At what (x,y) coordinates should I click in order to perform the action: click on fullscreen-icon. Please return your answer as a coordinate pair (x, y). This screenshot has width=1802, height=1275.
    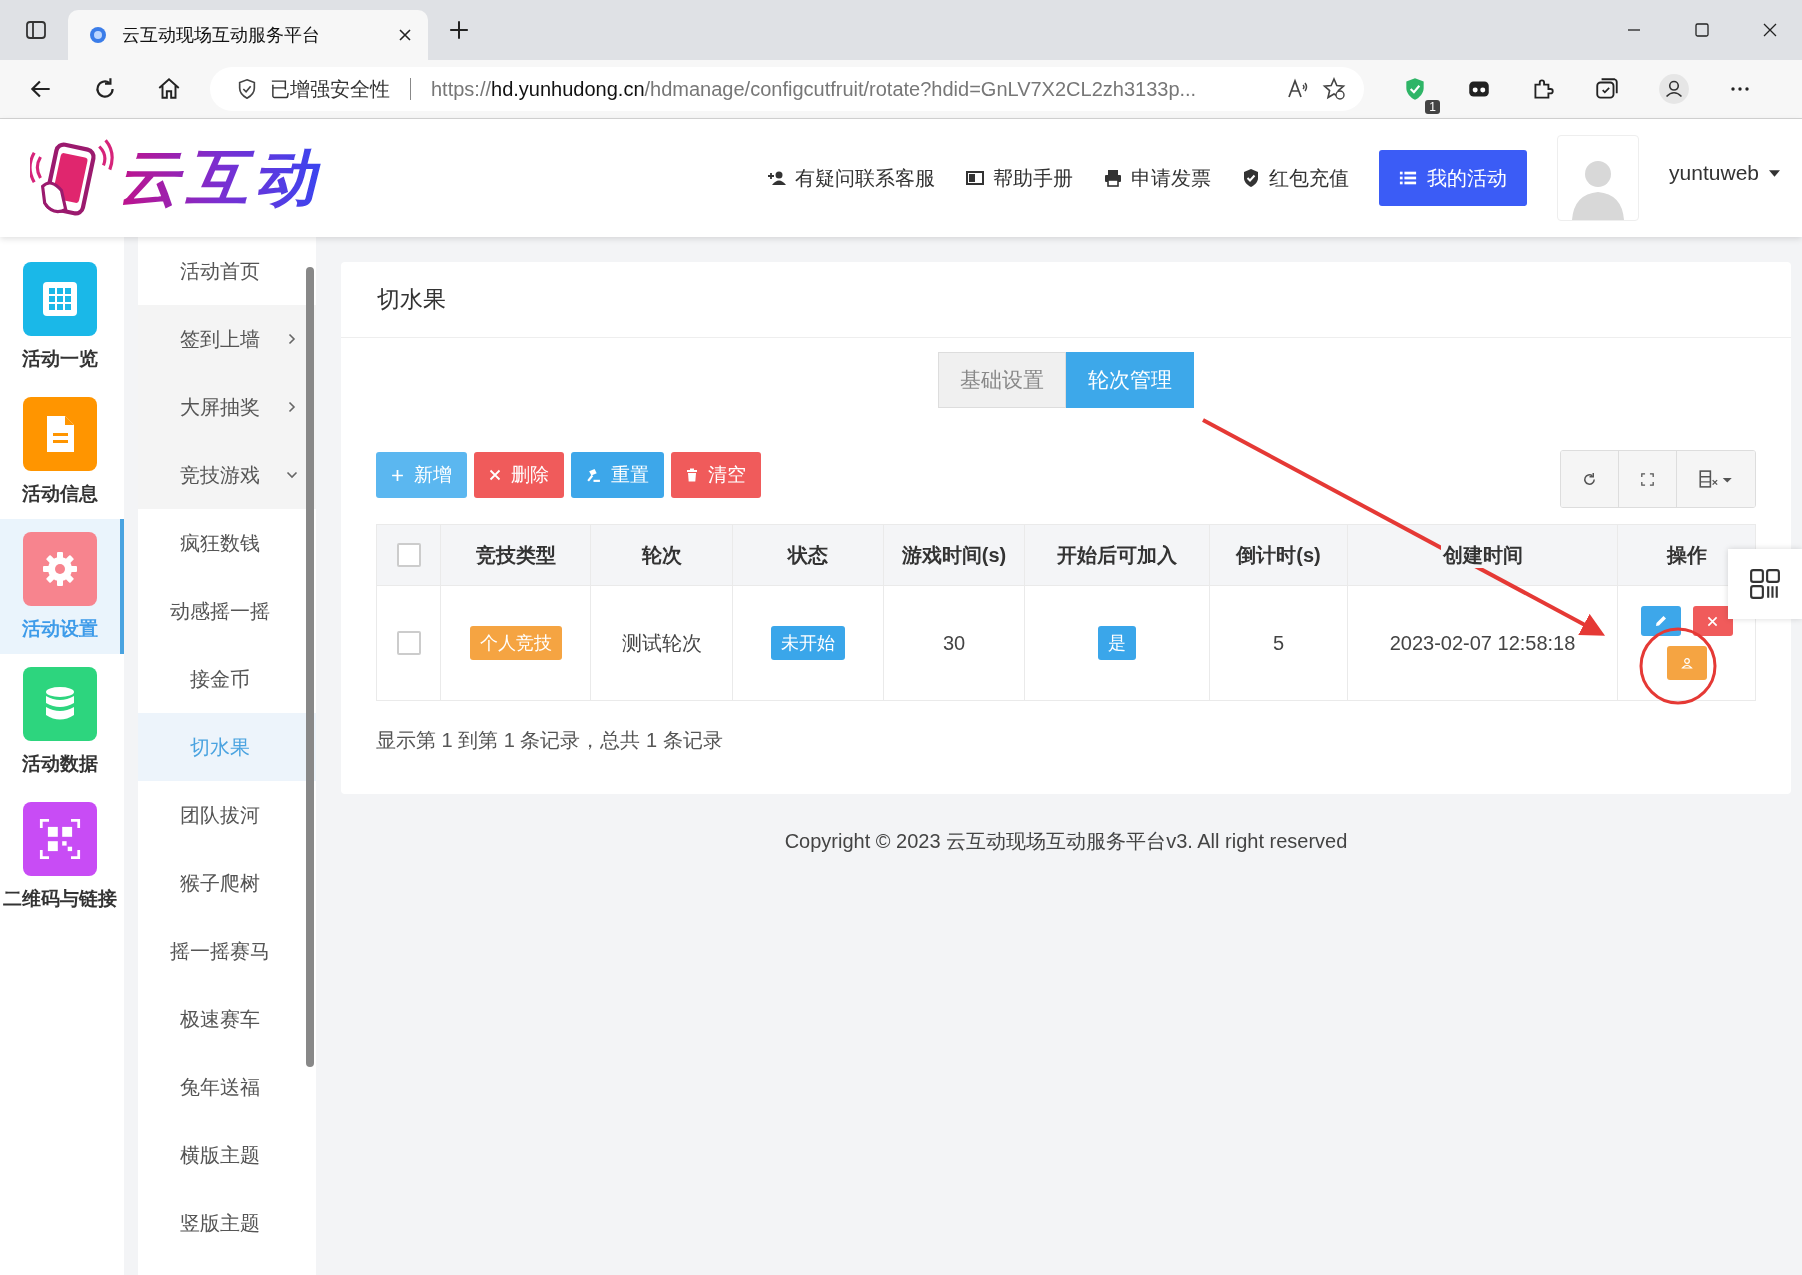
    Looking at the image, I should click on (1647, 479).